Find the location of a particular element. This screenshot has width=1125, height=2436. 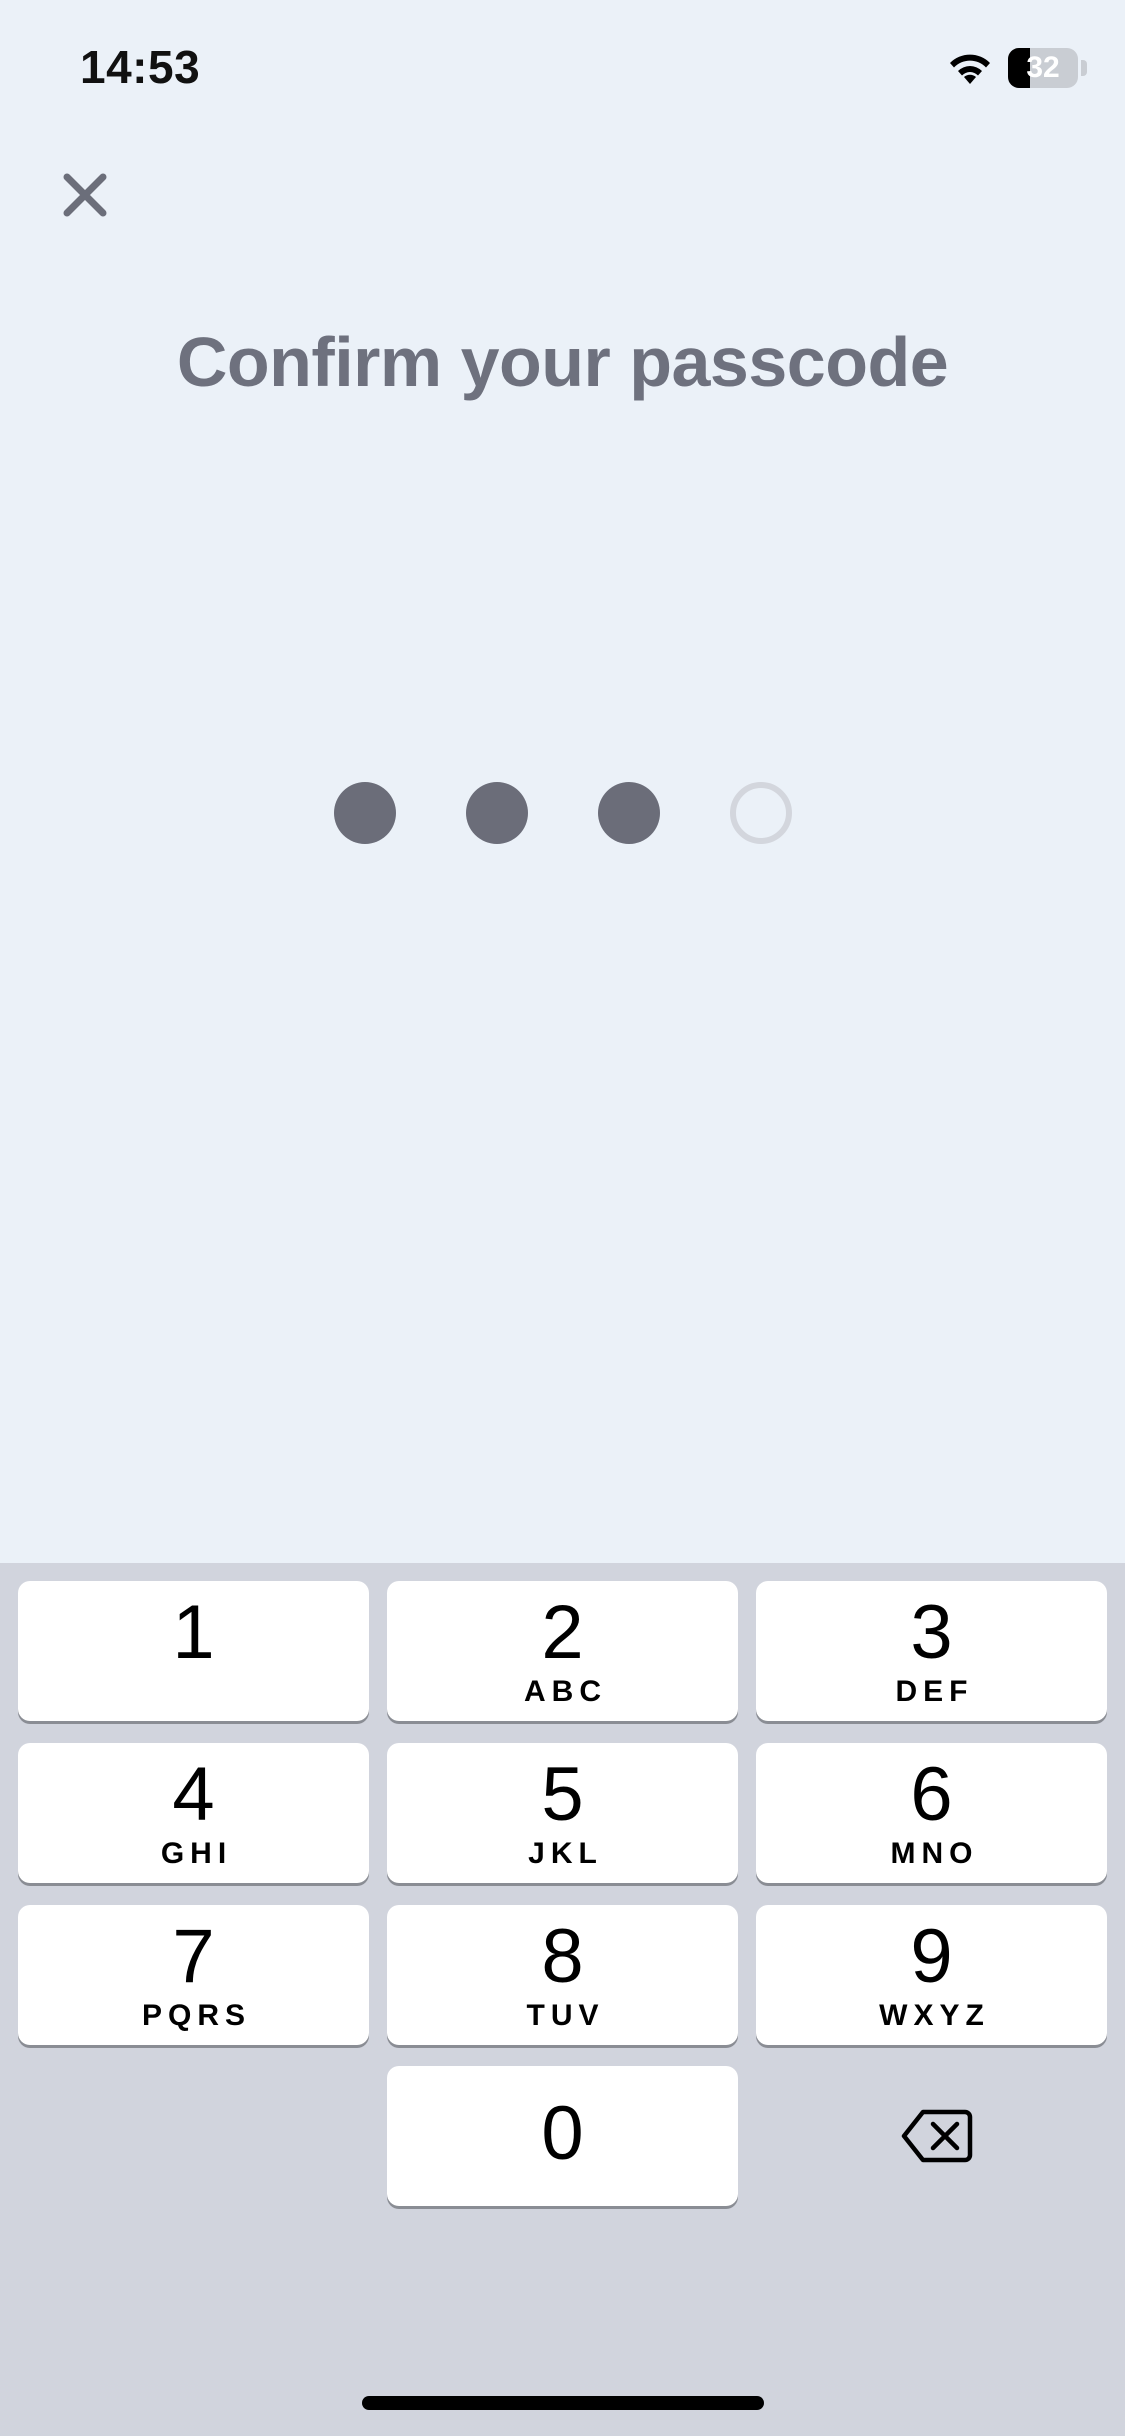

close-button is located at coordinates (85, 195).